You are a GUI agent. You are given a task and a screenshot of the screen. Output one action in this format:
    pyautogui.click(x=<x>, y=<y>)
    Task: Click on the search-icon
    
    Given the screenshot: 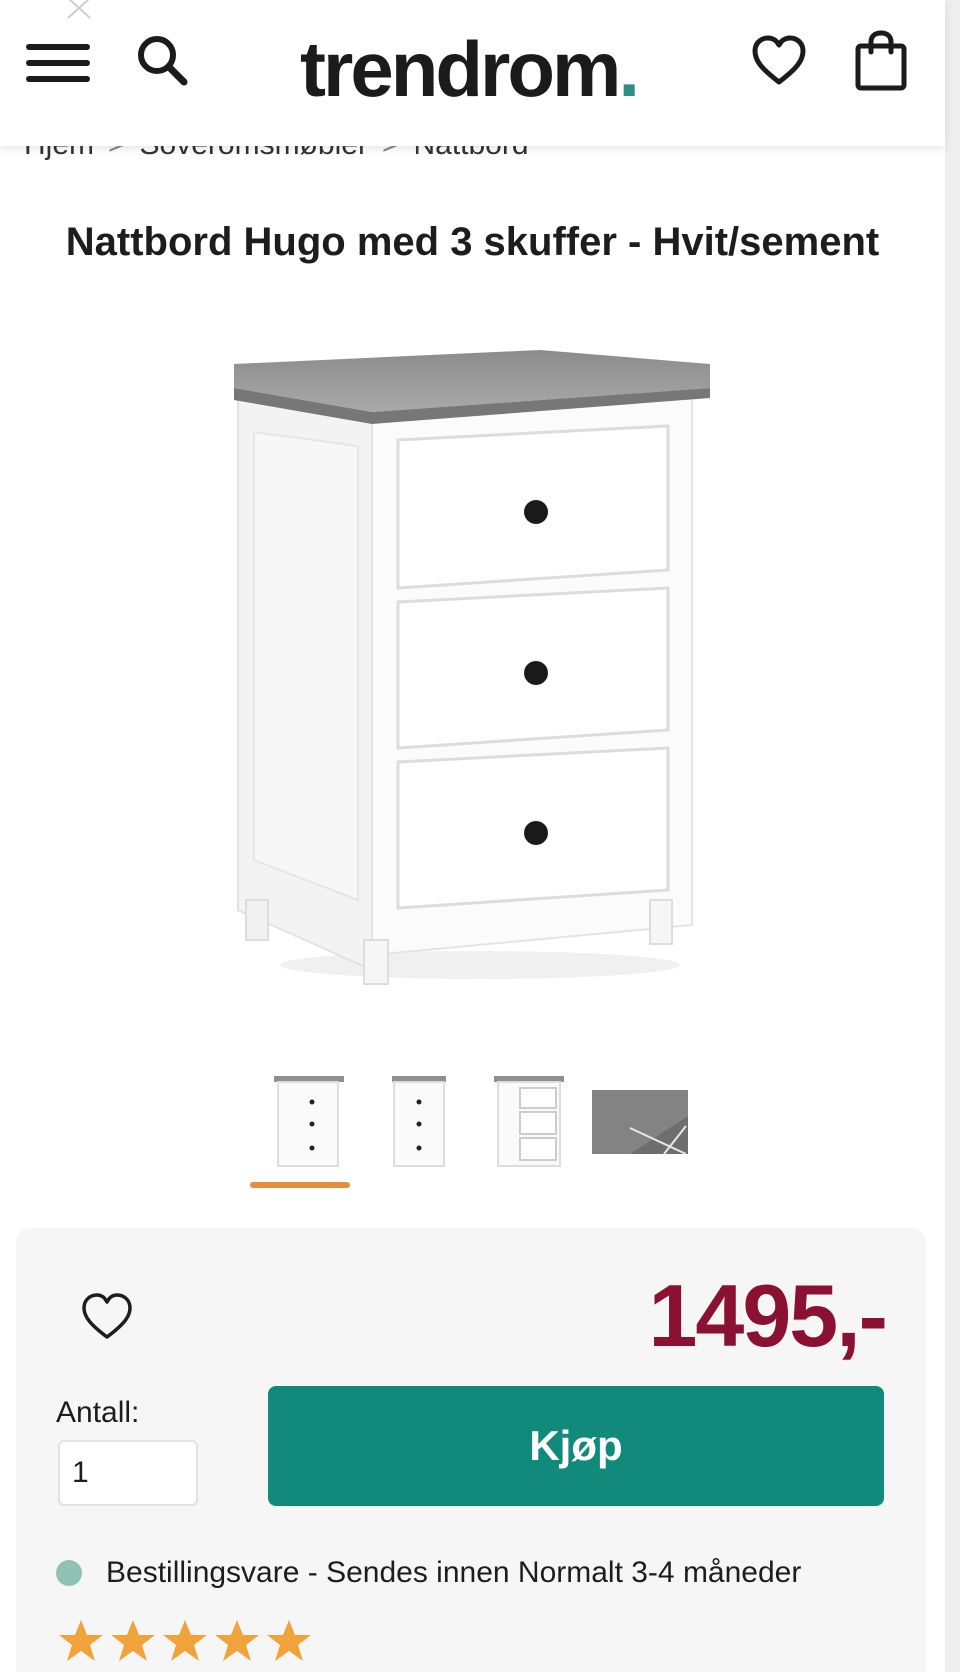 What is the action you would take?
    pyautogui.click(x=163, y=61)
    